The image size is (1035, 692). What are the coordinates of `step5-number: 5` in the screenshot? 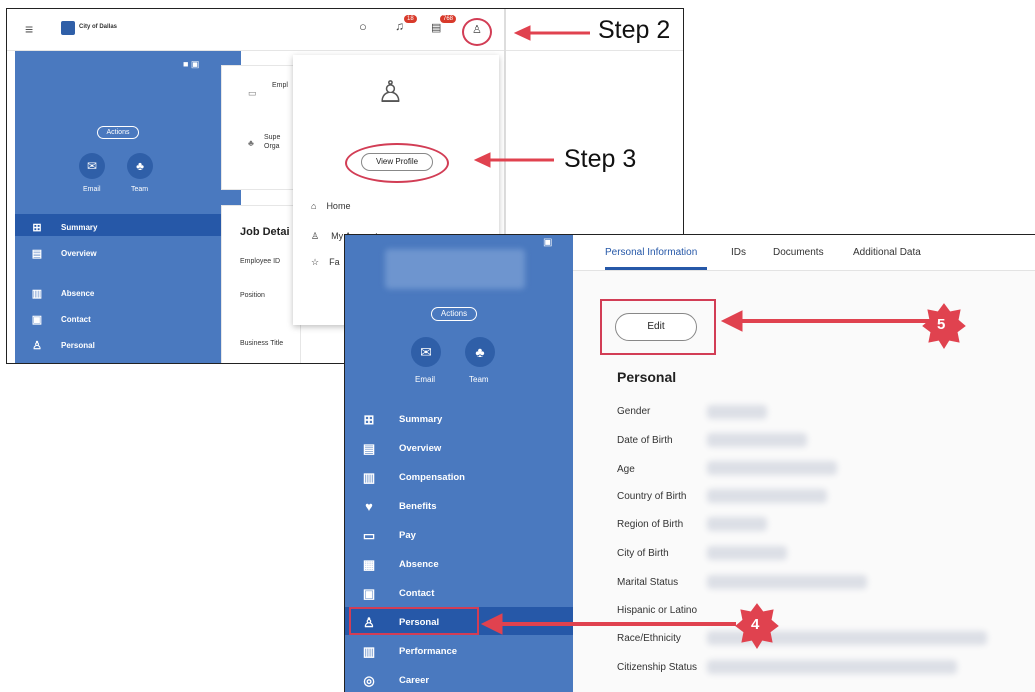 It's located at (941, 324).